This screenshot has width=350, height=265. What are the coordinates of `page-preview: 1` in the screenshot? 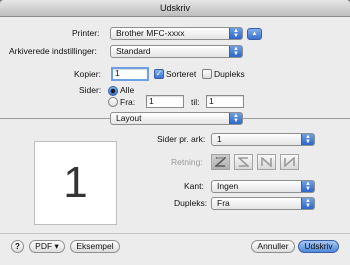 It's located at (75, 183).